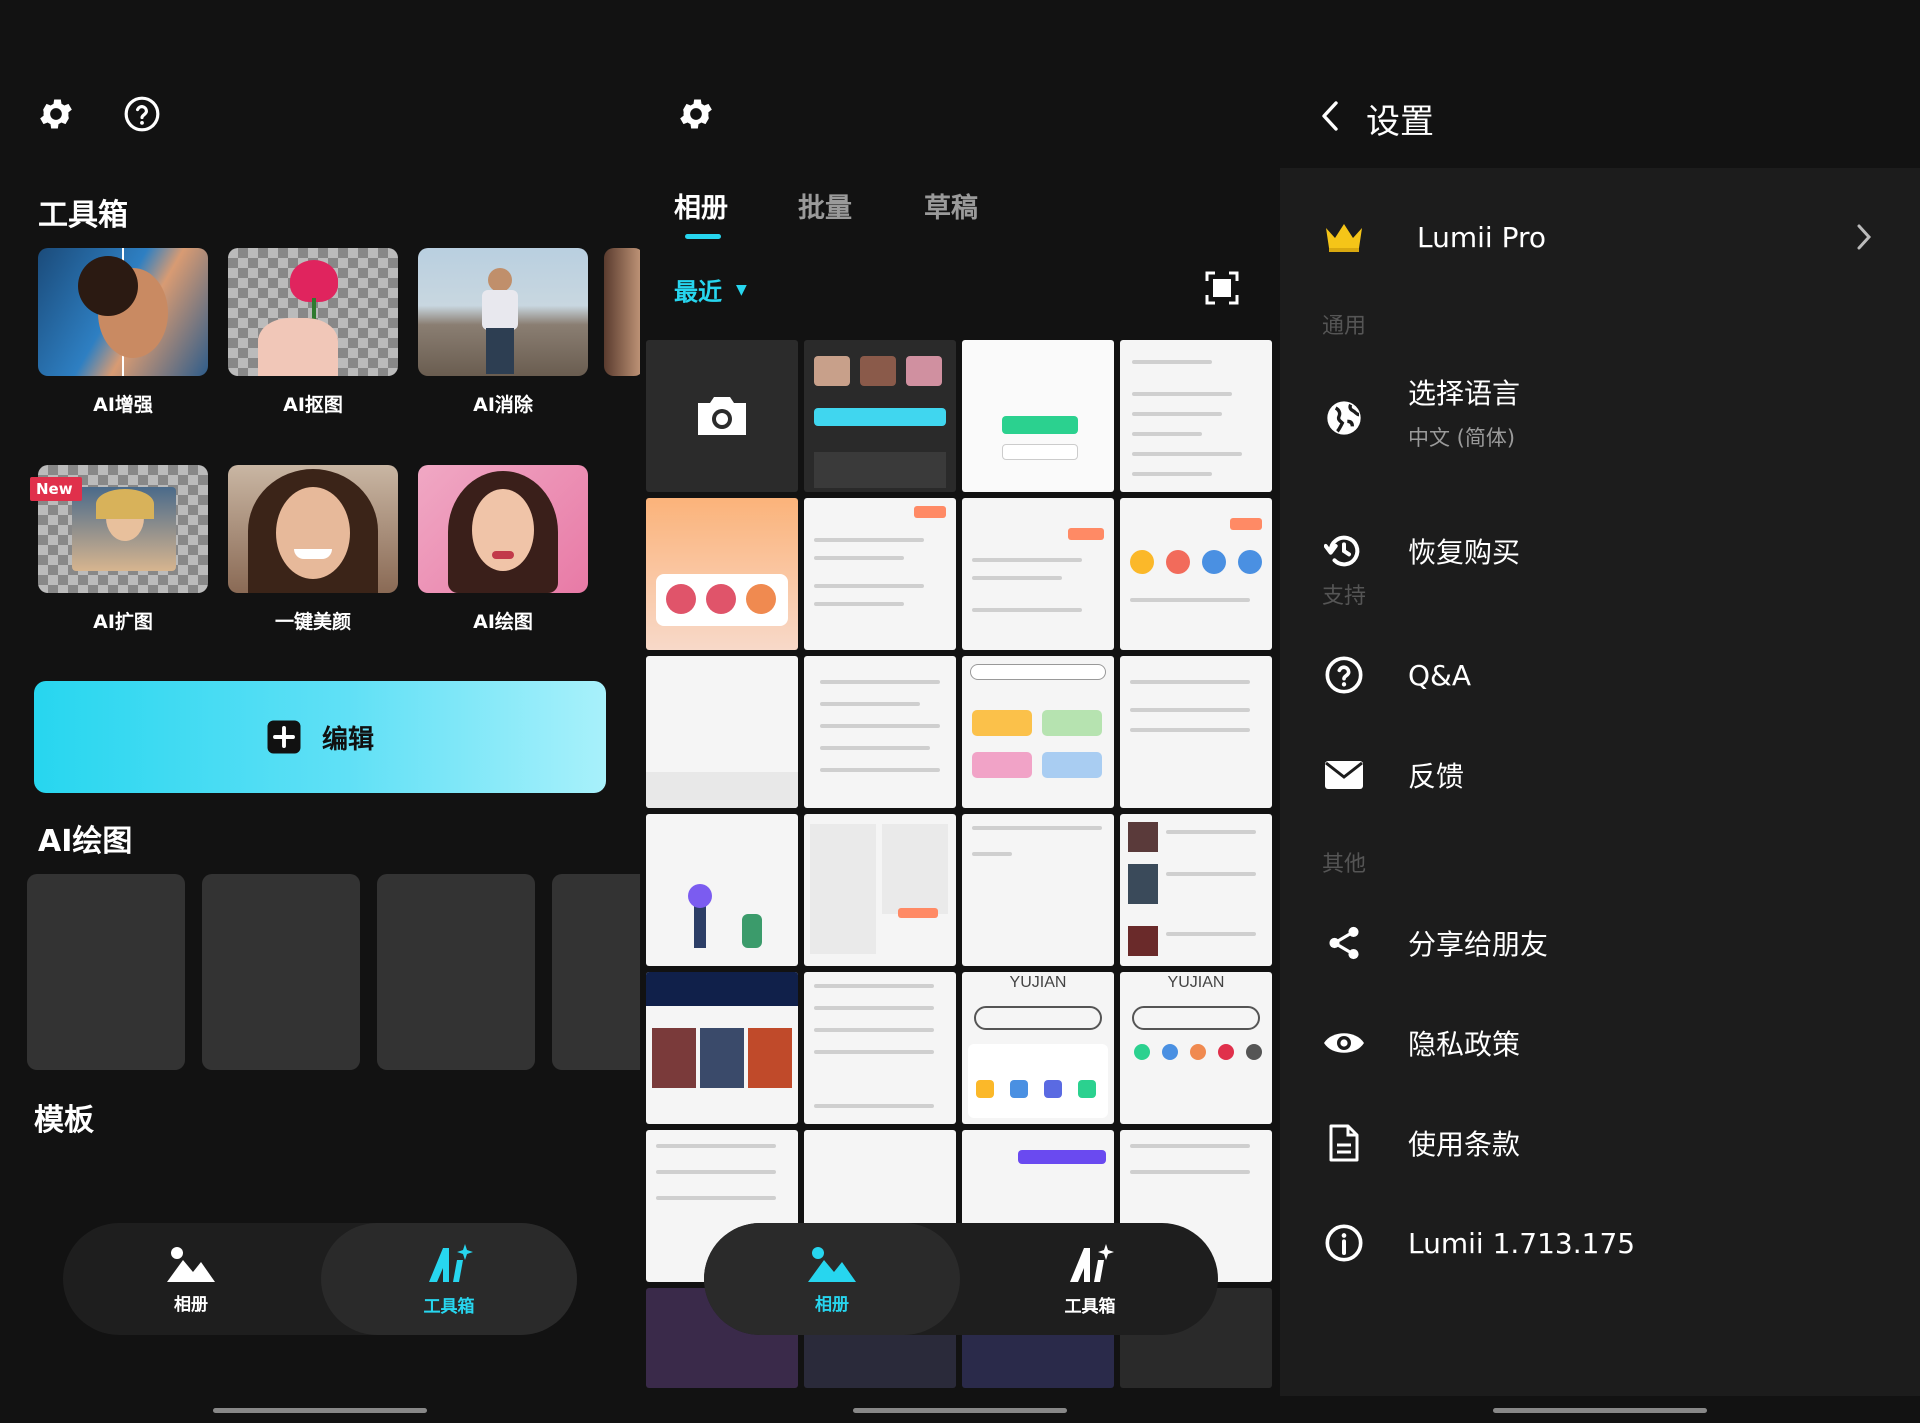  What do you see at coordinates (1600, 775) in the screenshot?
I see `feedback-row: 反馈` at bounding box center [1600, 775].